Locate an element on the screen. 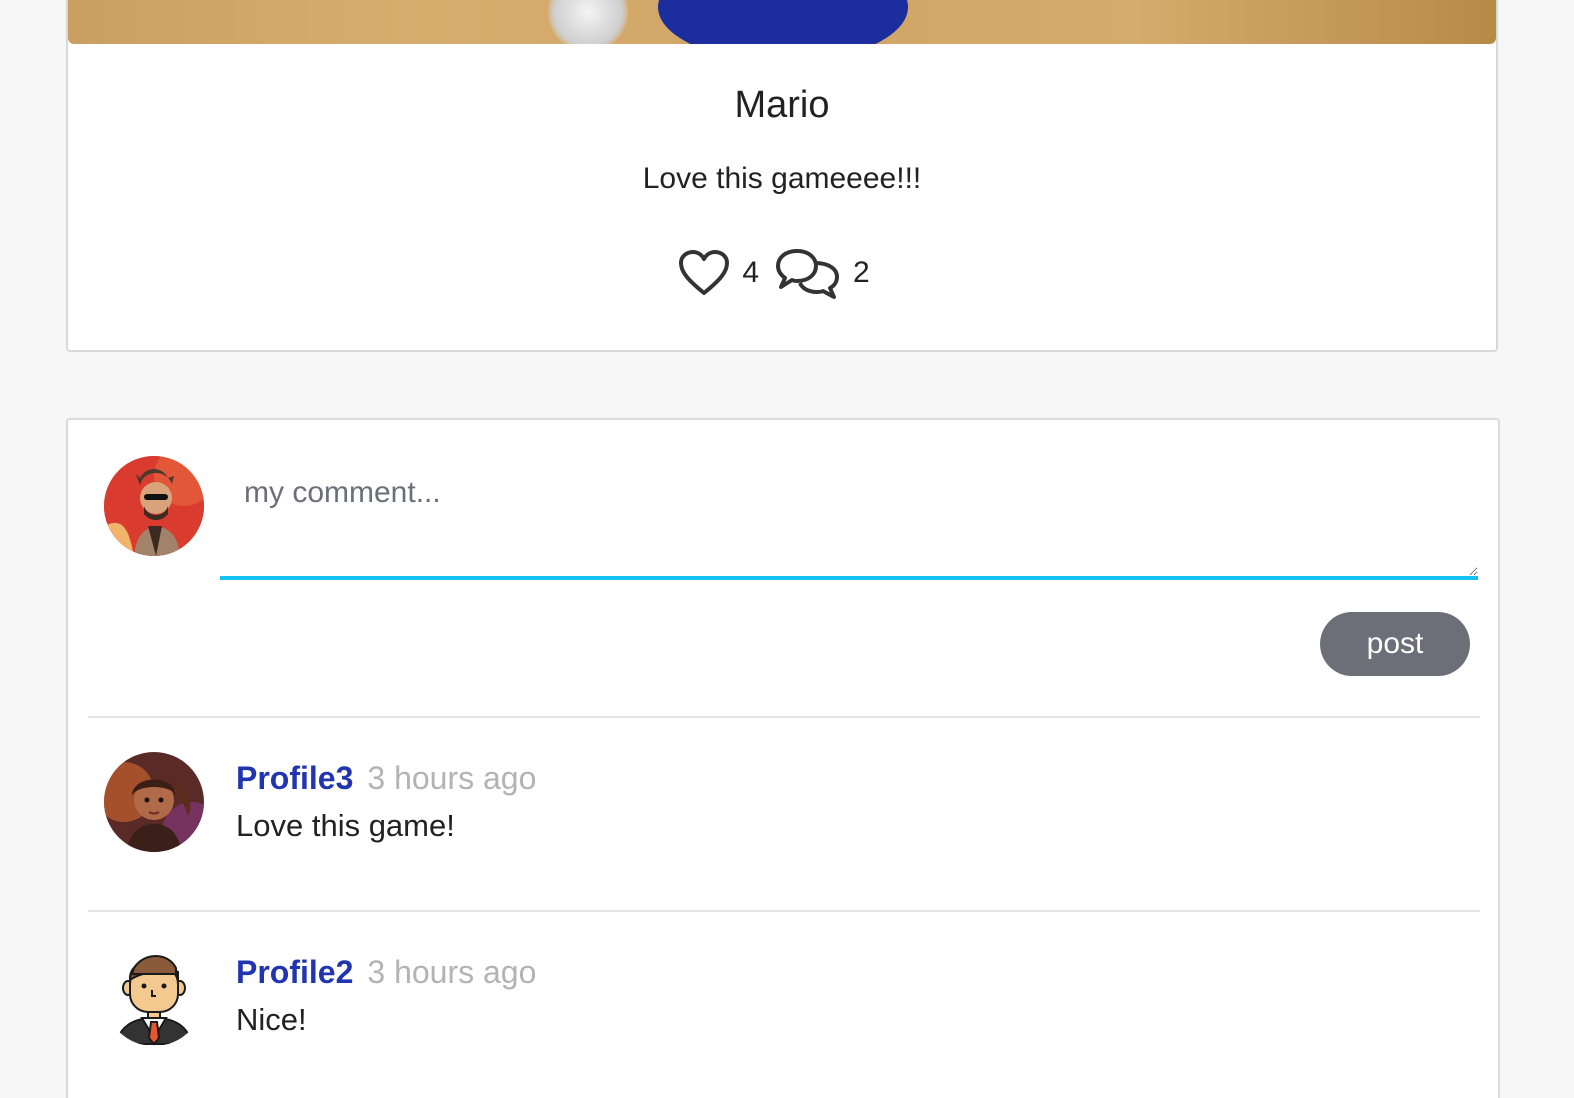 The height and width of the screenshot is (1098, 1574). post-button: post is located at coordinates (1395, 644).